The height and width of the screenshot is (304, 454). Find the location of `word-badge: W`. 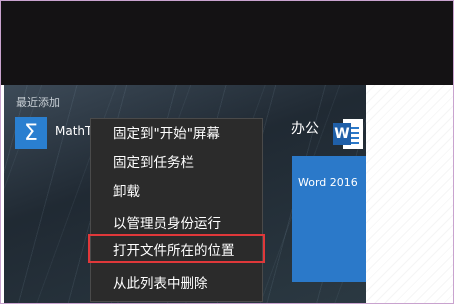

word-badge: W is located at coordinates (342, 134).